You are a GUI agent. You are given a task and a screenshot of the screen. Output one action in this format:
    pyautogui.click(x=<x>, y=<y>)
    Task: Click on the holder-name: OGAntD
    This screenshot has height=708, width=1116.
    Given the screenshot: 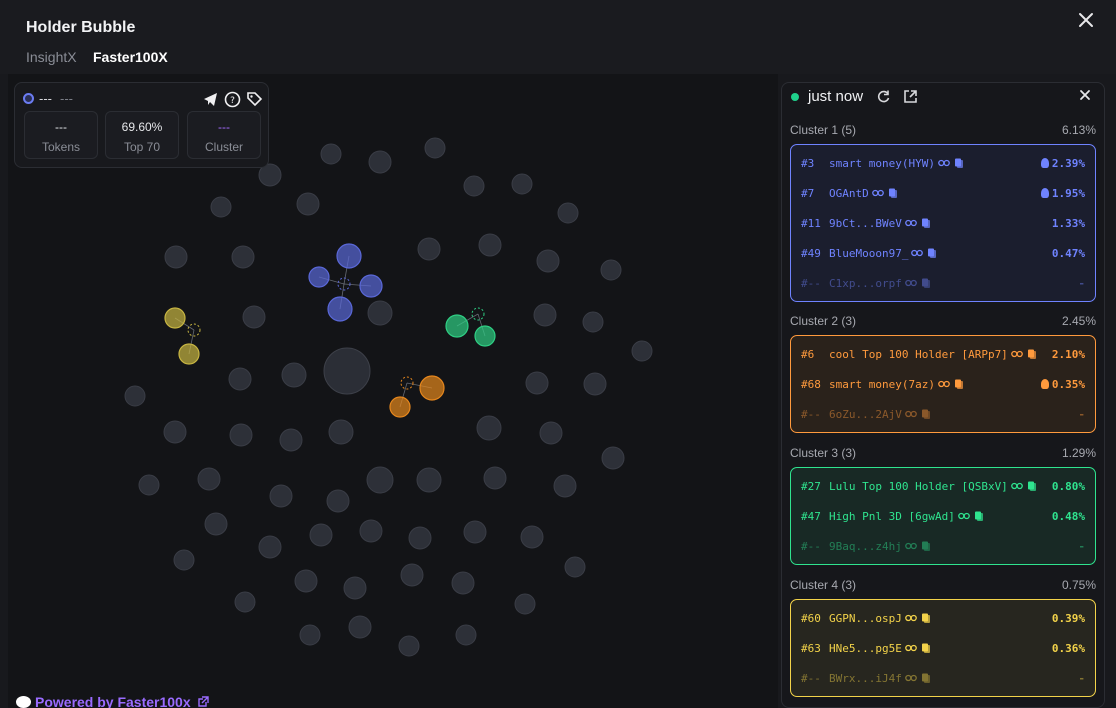 What is the action you would take?
    pyautogui.click(x=864, y=193)
    